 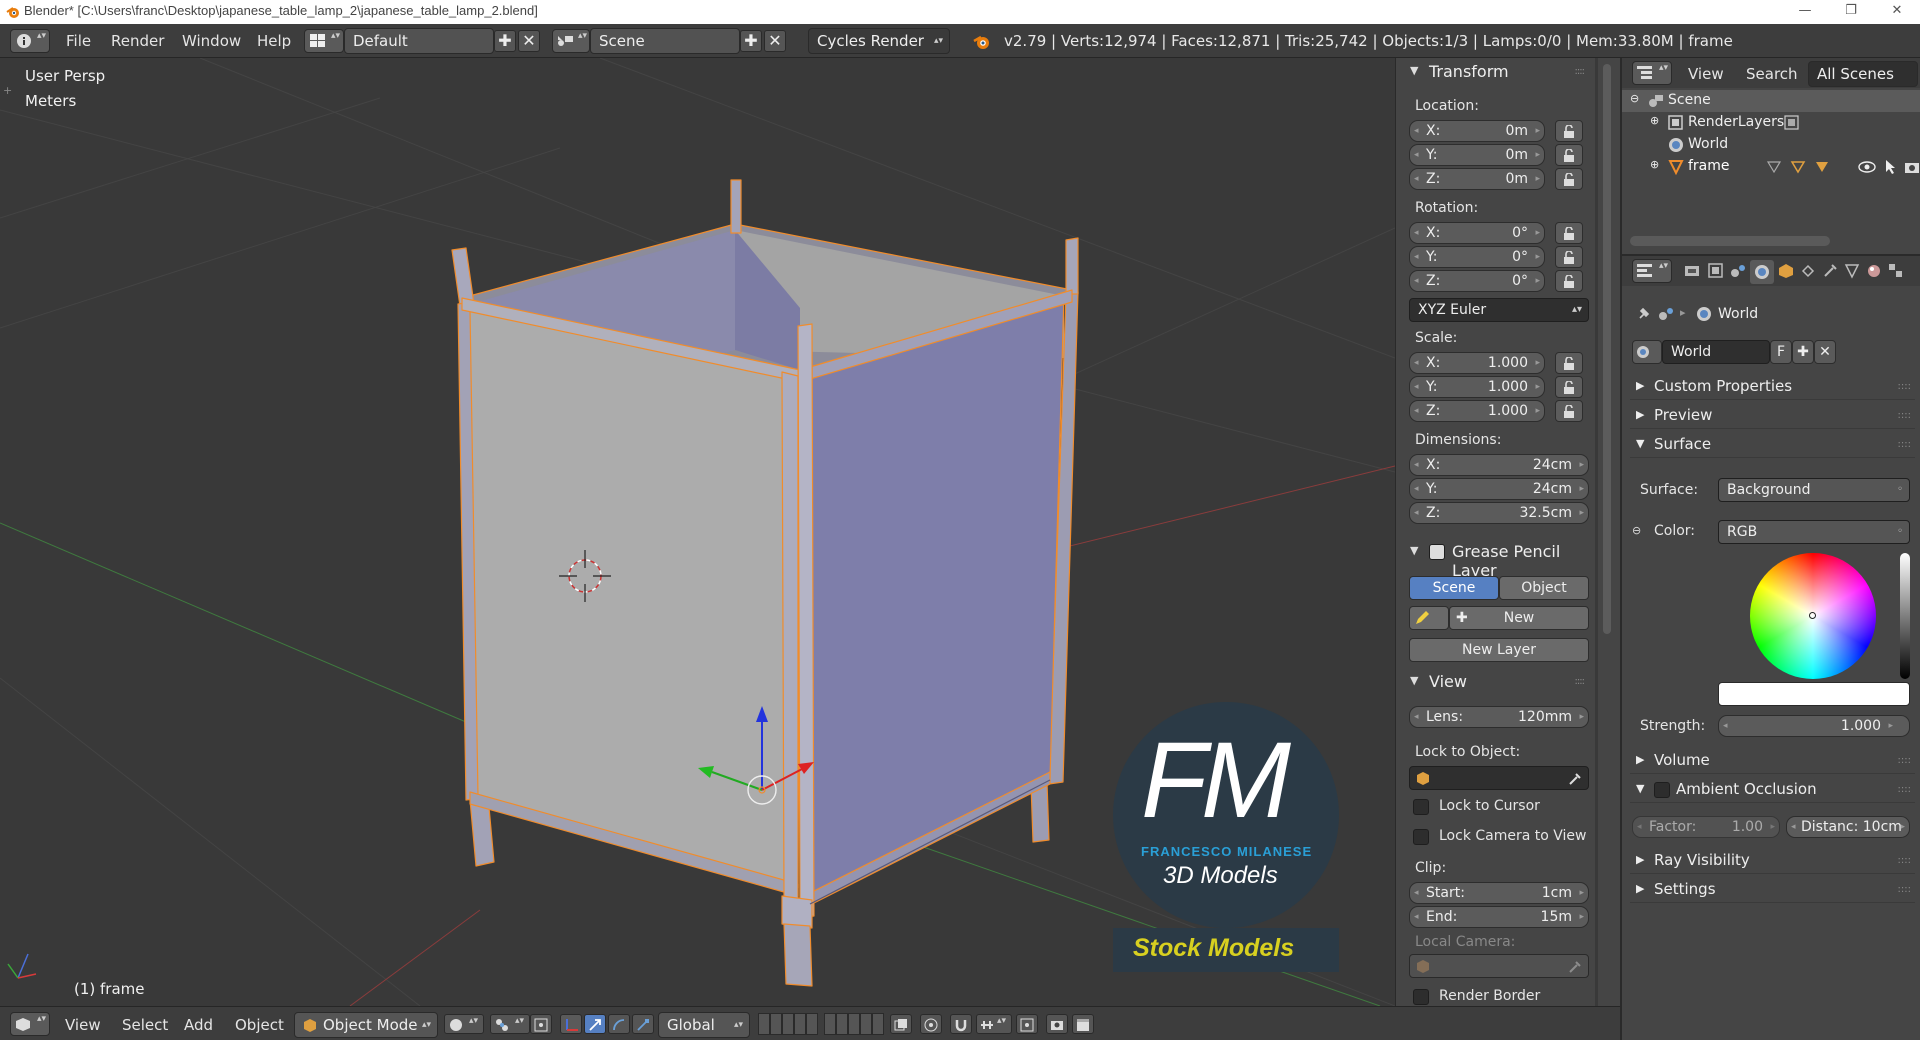 I want to click on lock-to-object-field, so click(x=1499, y=778).